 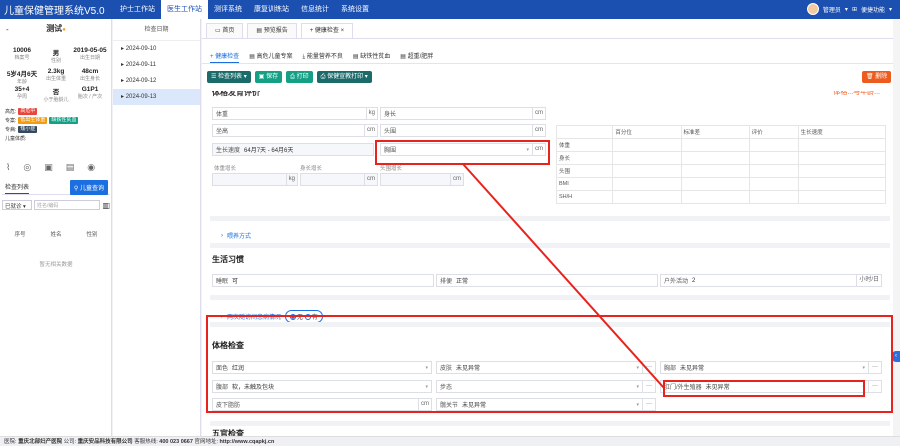 I want to click on subtab-health-check: + 健康检查, so click(x=225, y=56).